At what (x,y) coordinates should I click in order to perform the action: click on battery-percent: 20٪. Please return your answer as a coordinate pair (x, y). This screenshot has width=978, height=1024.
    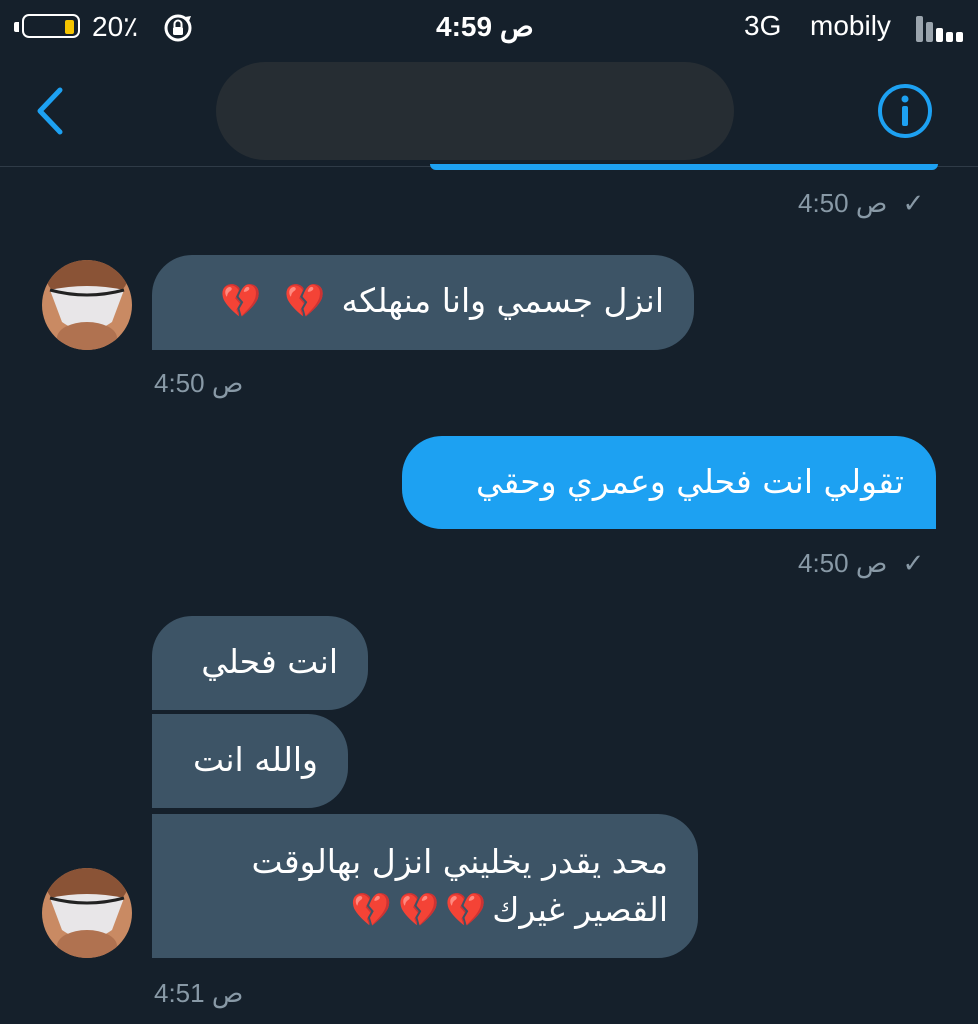
    Looking at the image, I should click on (115, 26).